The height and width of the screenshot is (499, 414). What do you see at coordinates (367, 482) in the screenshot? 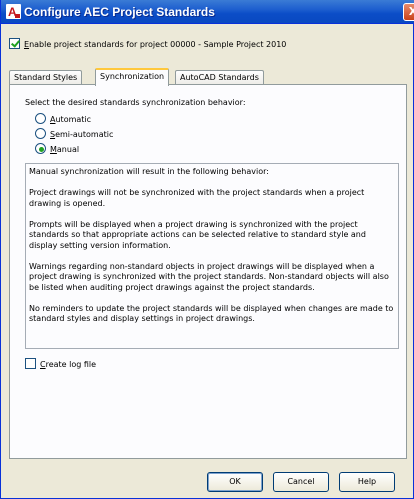
I see `help-button: Help` at bounding box center [367, 482].